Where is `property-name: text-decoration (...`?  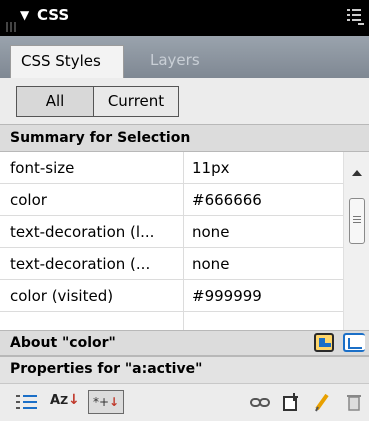
property-name: text-decoration (... is located at coordinates (80, 264).